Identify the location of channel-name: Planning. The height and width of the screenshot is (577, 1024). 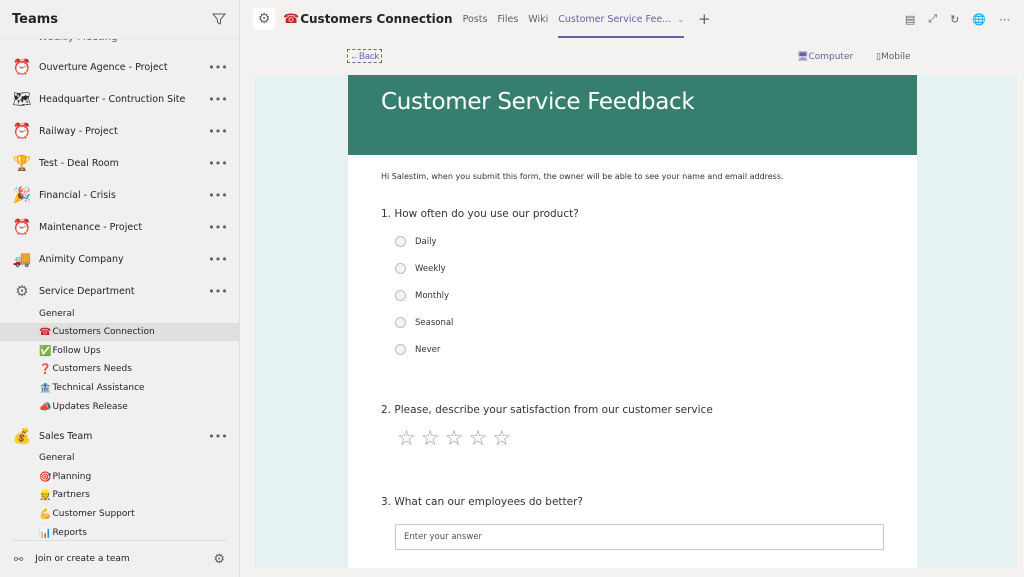
(72, 477).